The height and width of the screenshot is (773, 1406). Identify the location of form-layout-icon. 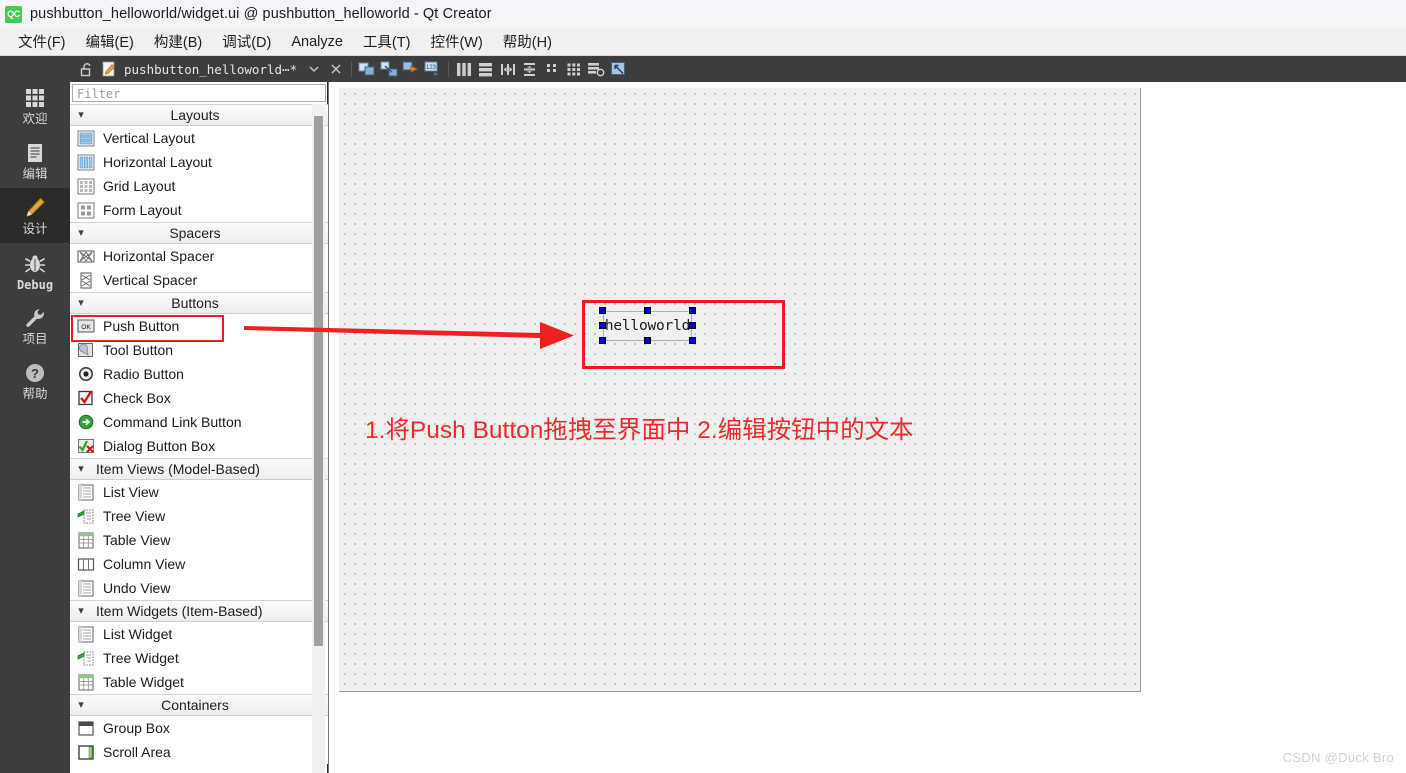
(86, 210).